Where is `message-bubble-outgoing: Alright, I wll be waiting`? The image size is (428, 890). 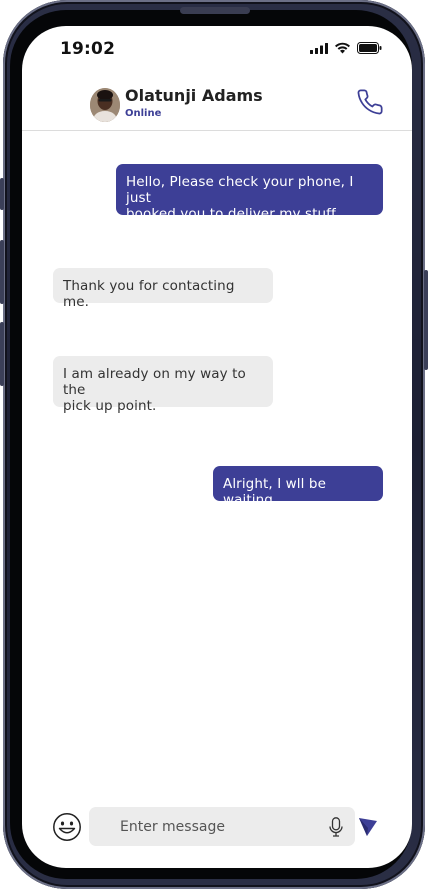
message-bubble-outgoing: Alright, I wll be waiting is located at coordinates (298, 487).